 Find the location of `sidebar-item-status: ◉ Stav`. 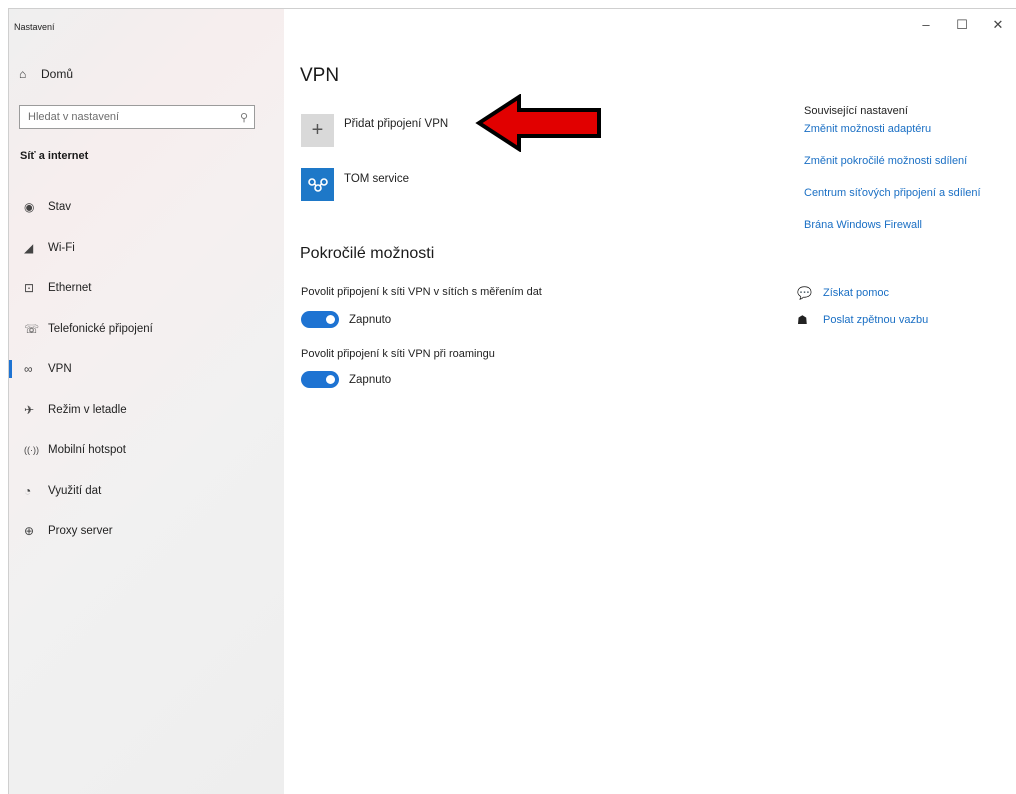

sidebar-item-status: ◉ Stav is located at coordinates (146, 207).